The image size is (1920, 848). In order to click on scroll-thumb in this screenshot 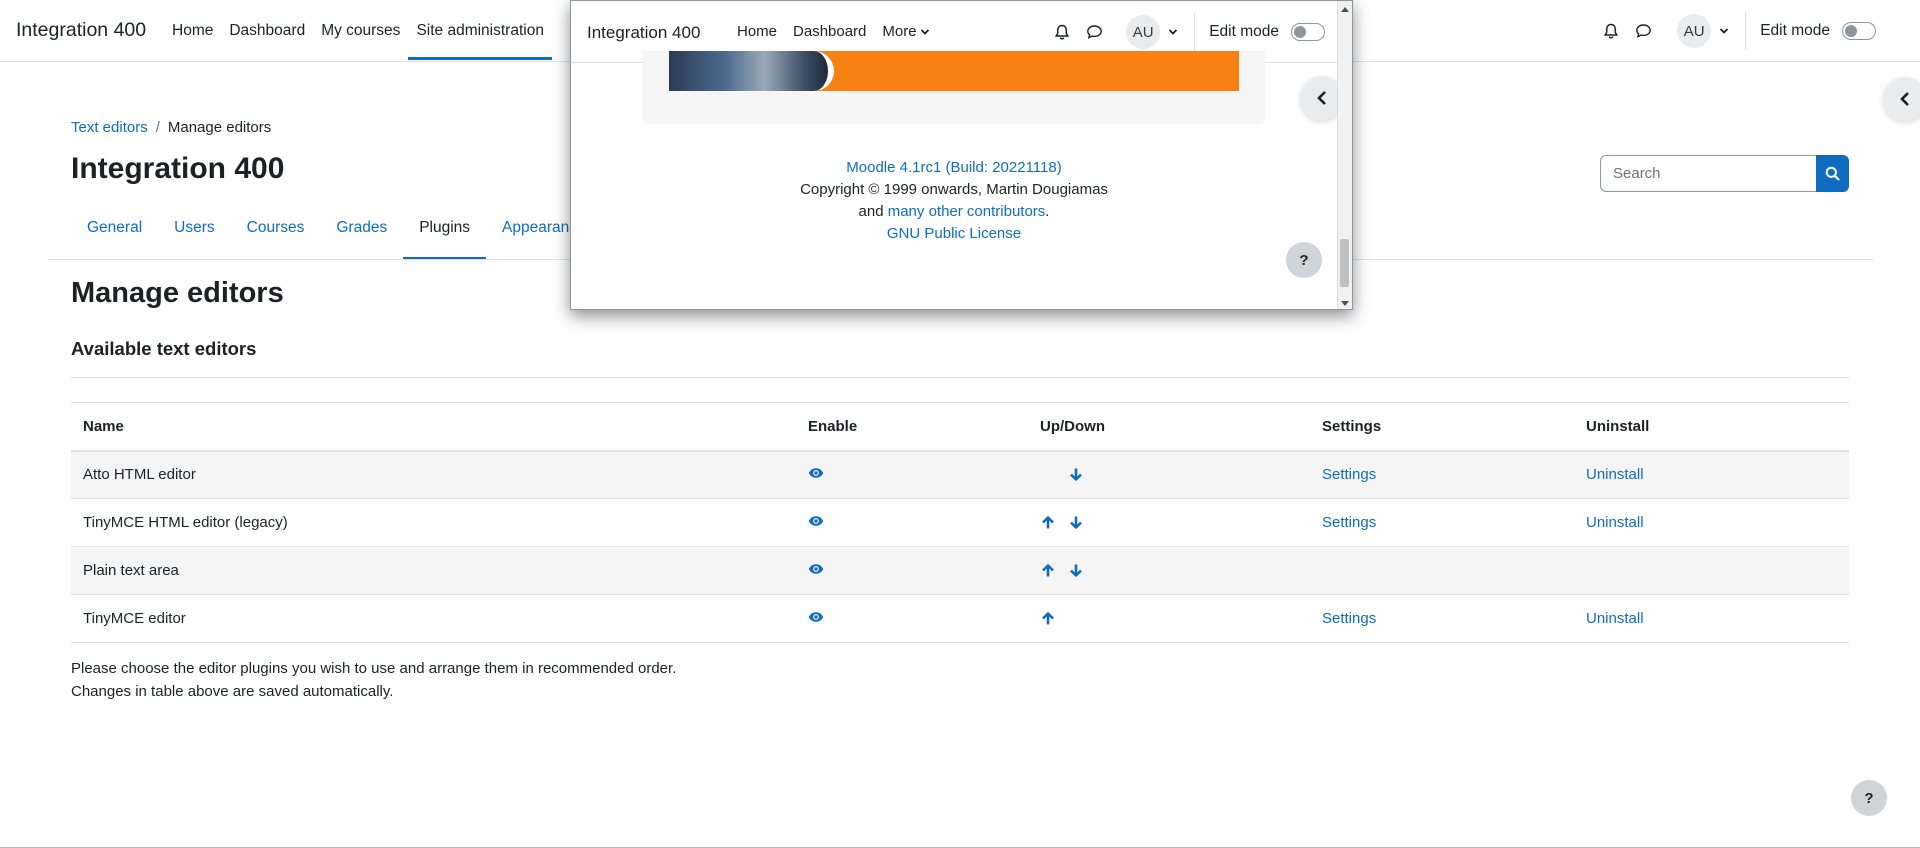, I will do `click(1344, 263)`.